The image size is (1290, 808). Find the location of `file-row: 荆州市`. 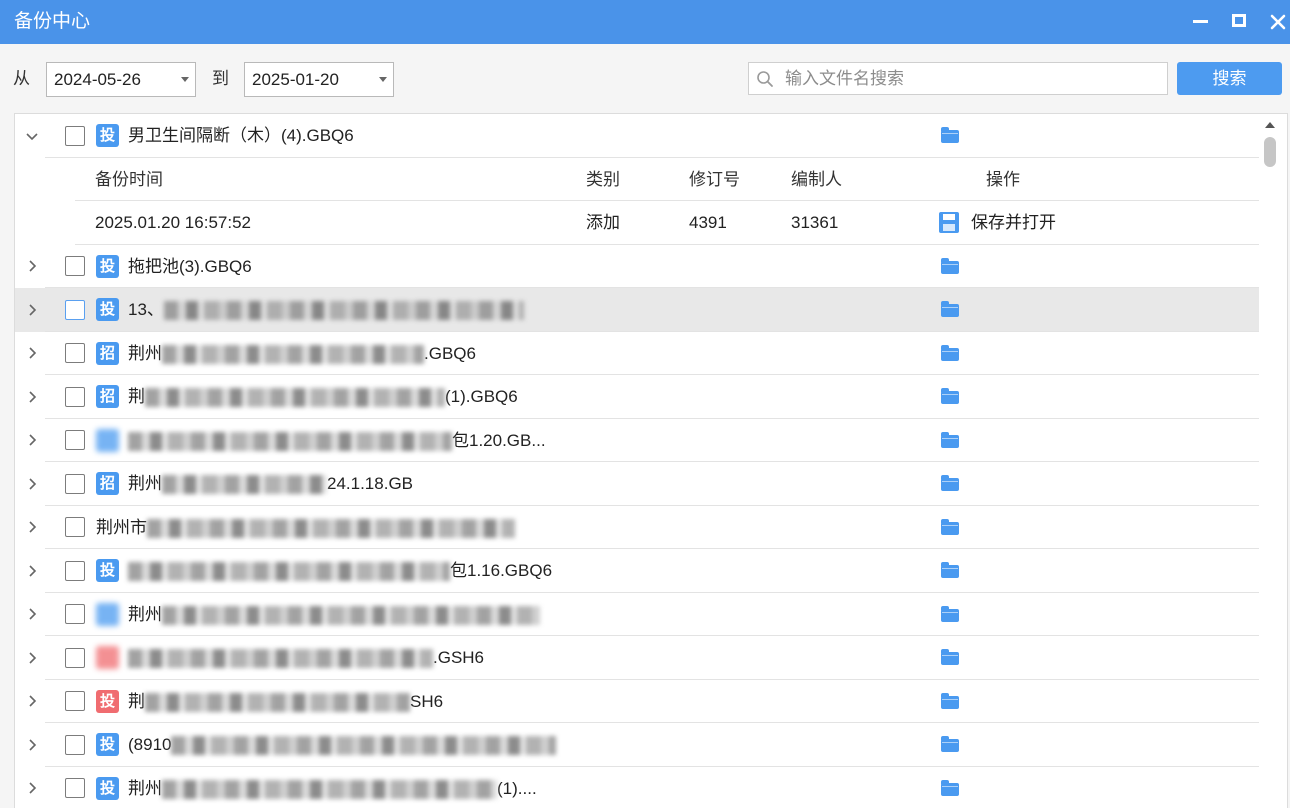

file-row: 荆州市 is located at coordinates (637, 528).